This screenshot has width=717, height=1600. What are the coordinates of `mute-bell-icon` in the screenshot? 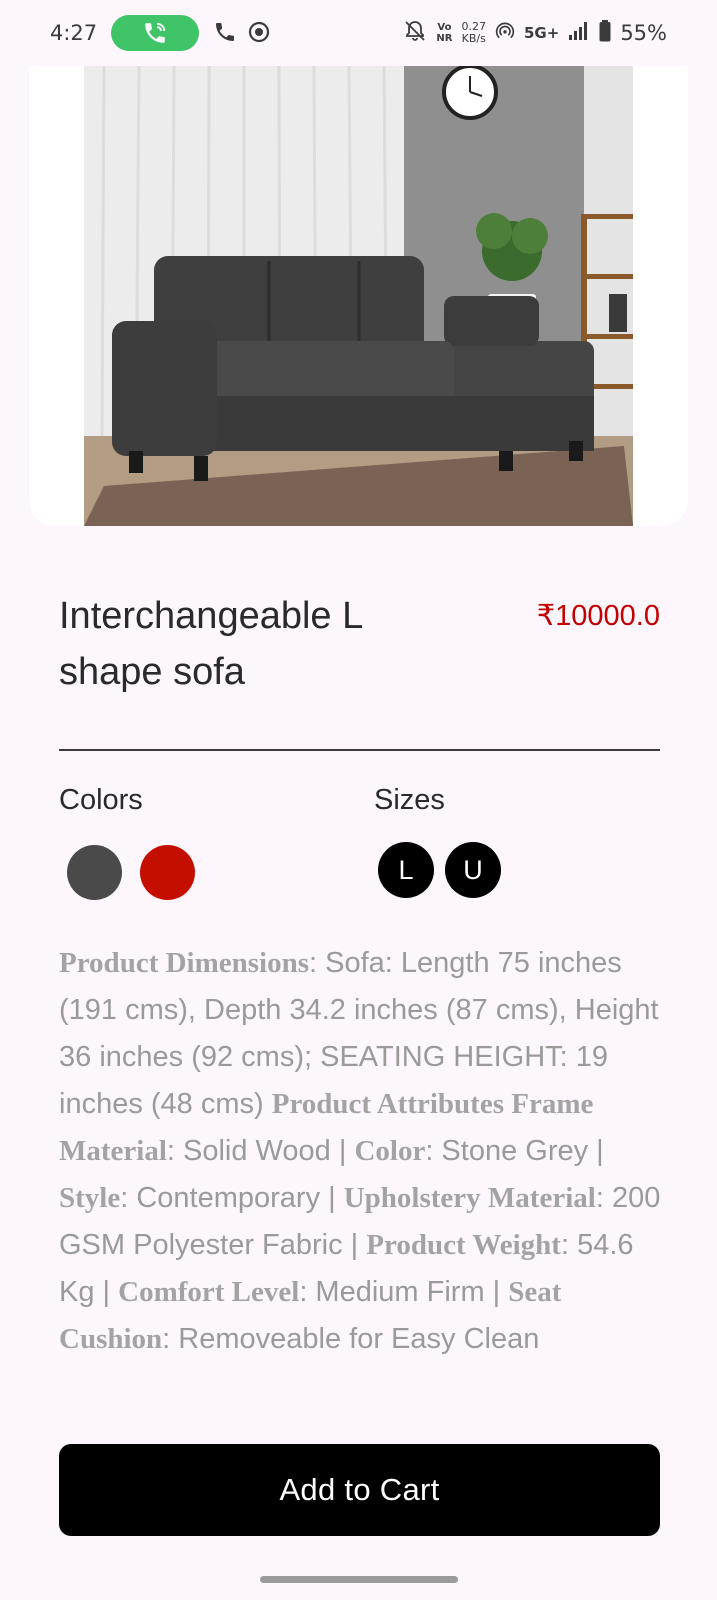 It's located at (415, 33).